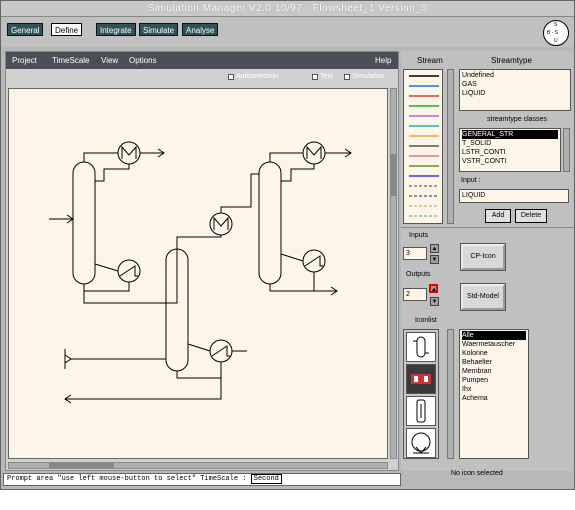  What do you see at coordinates (421, 347) in the screenshot?
I see `column-icon-preview` at bounding box center [421, 347].